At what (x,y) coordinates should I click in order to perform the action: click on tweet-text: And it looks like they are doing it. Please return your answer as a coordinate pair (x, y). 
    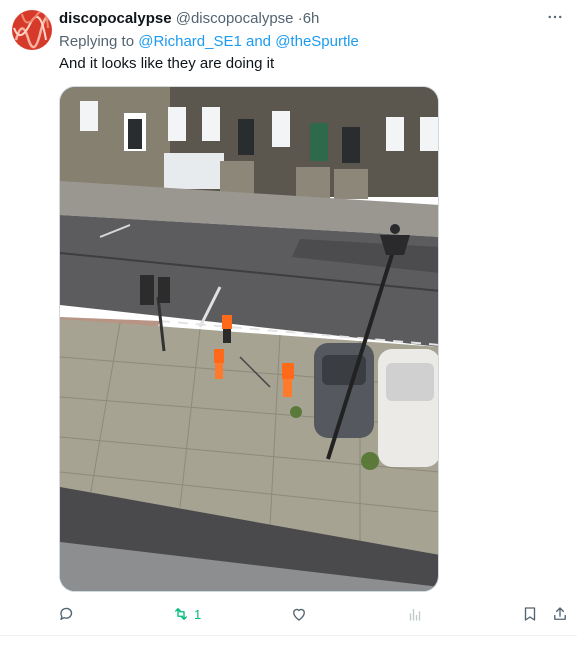
    Looking at the image, I should click on (167, 63).